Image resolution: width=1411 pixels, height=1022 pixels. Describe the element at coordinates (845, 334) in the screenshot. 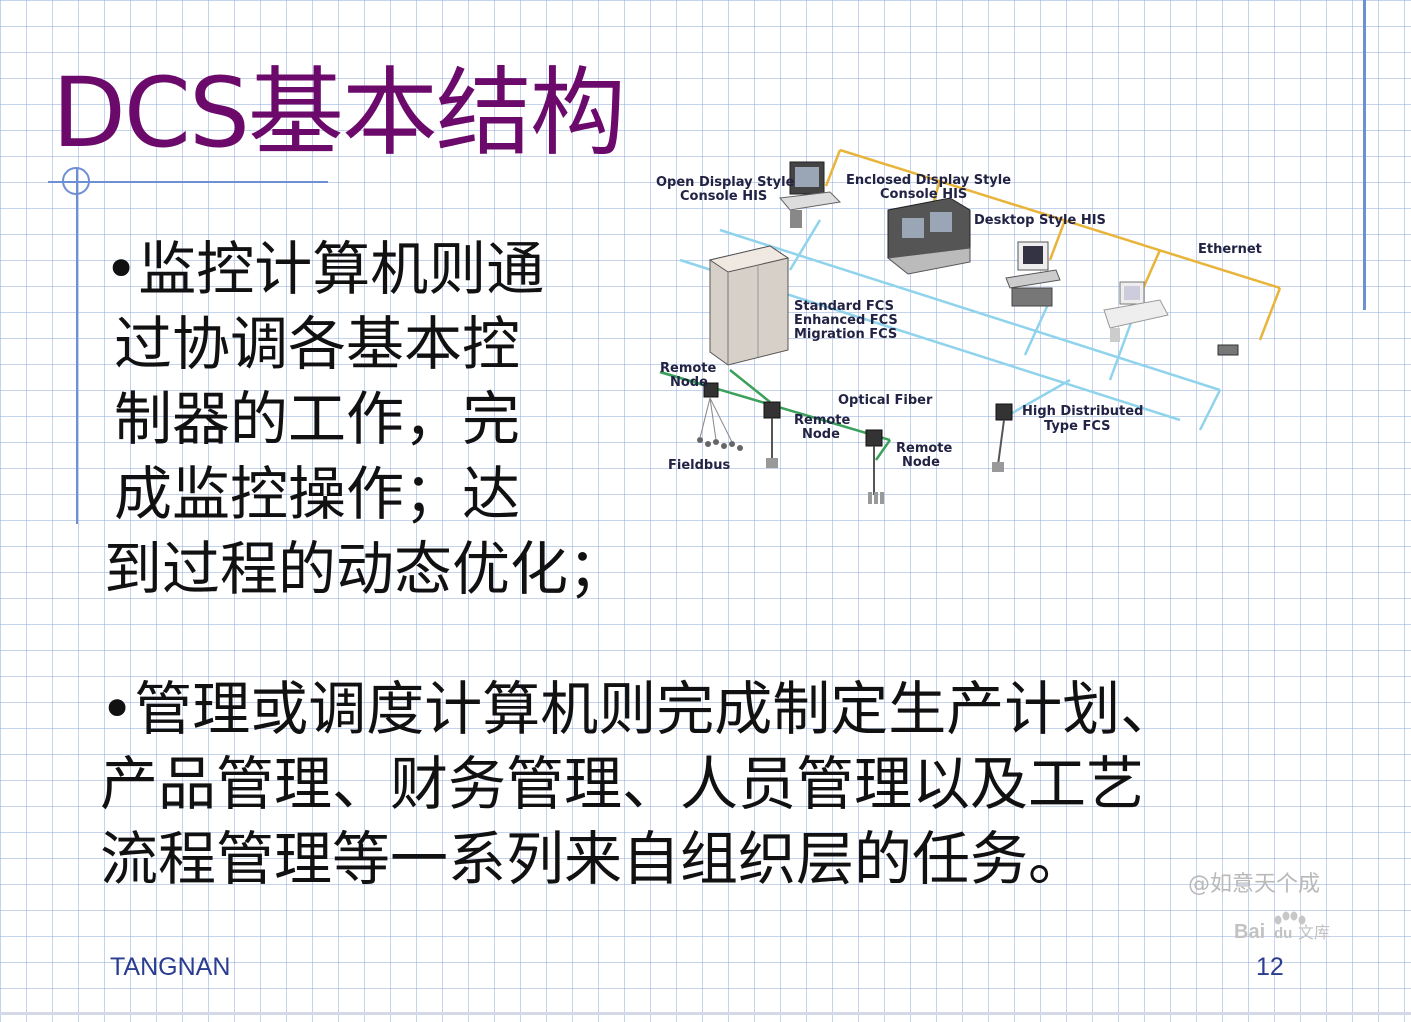

I see `label-migration-fcs: Migration FCS` at that location.